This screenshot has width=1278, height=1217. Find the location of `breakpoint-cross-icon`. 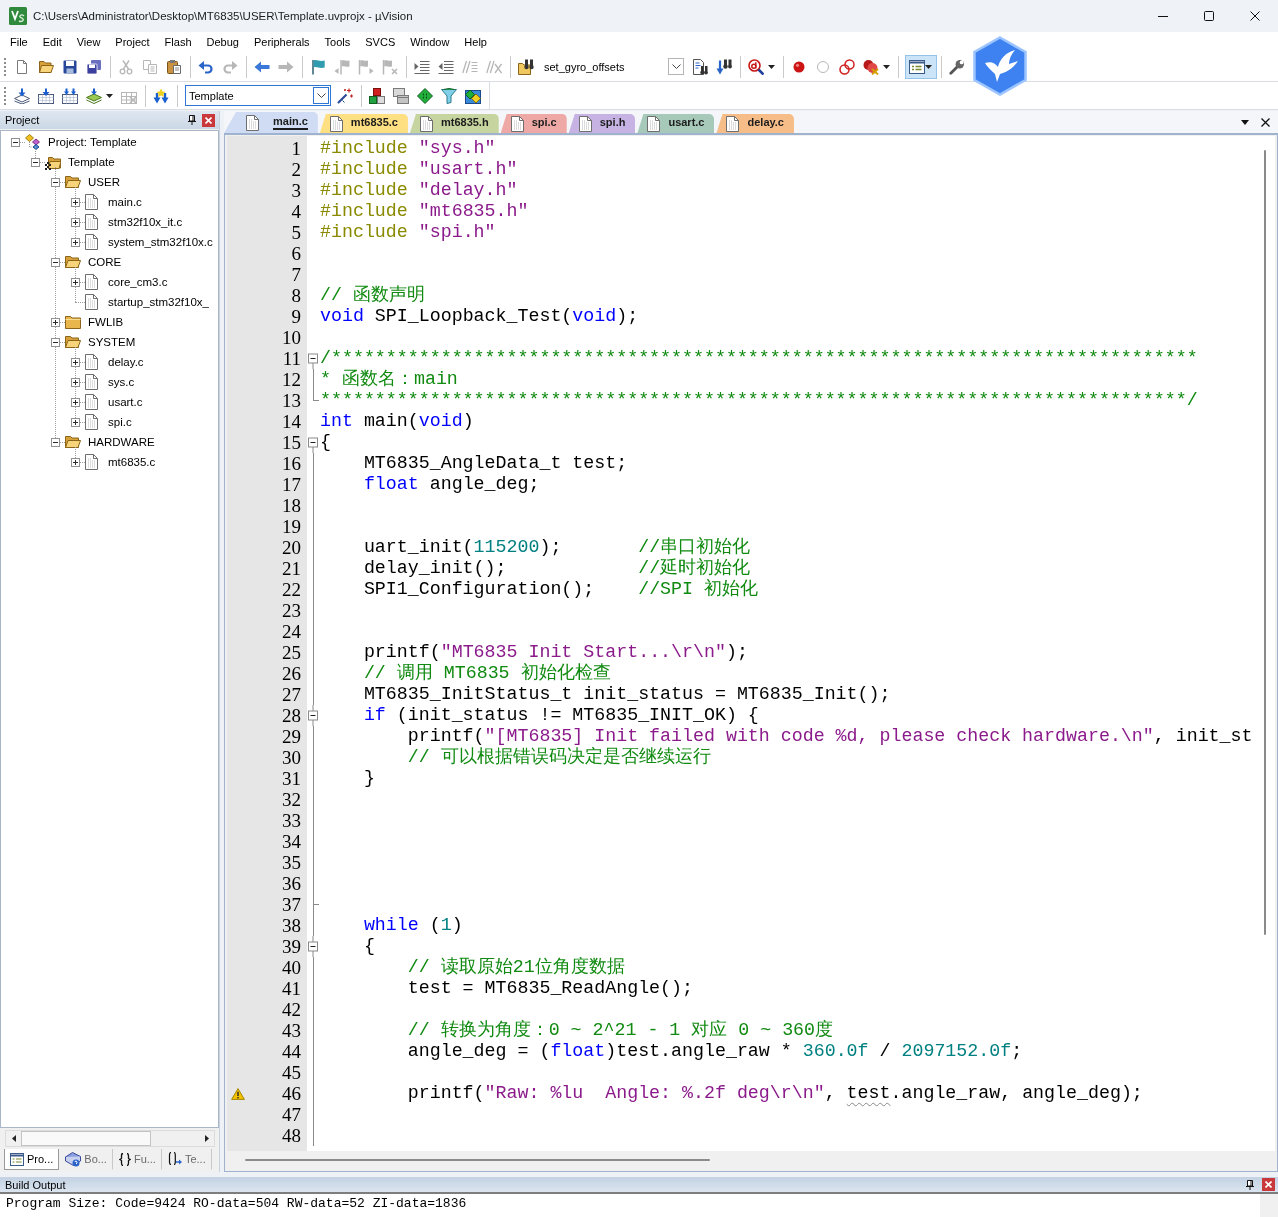

breakpoint-cross-icon is located at coordinates (871, 66).